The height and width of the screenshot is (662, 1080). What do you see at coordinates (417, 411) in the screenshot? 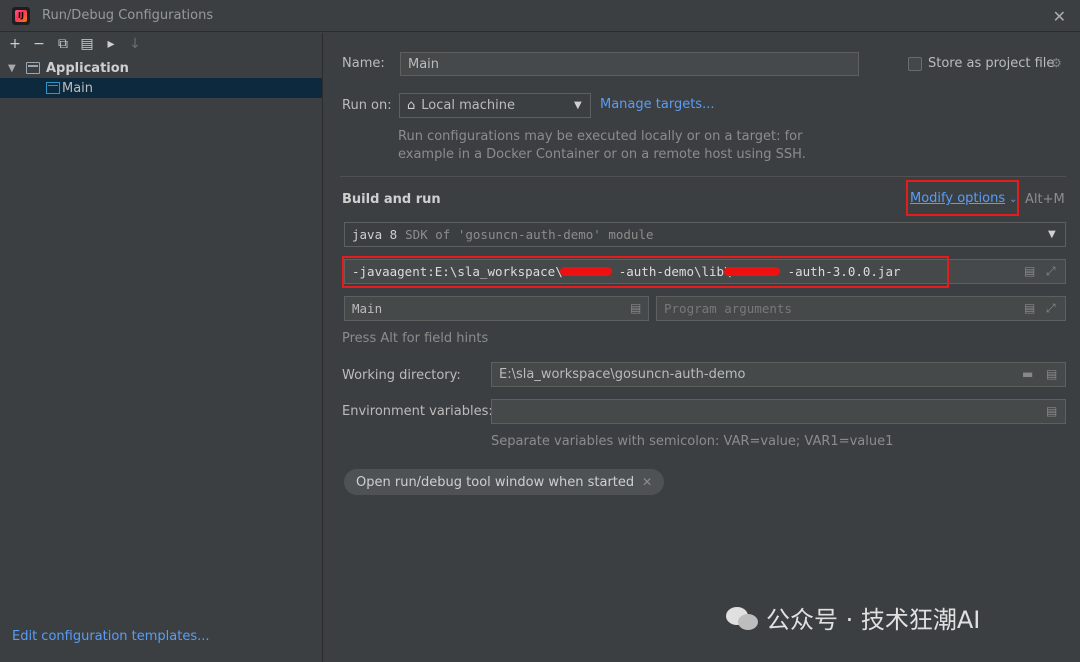
I see `env-vars-label: Environment variables:` at bounding box center [417, 411].